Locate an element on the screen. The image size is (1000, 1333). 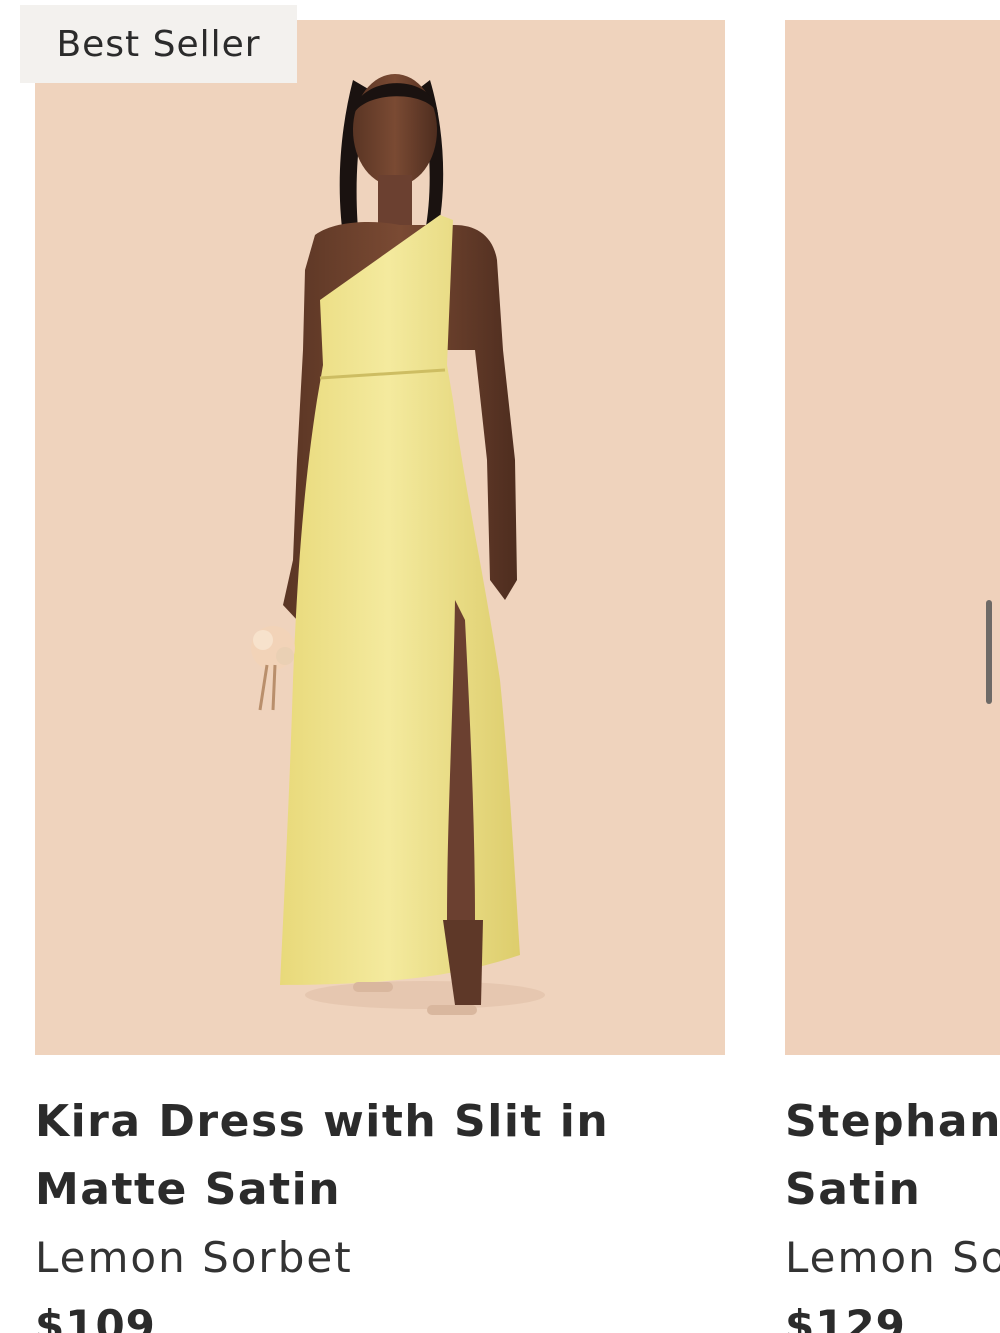
product-title-line: Satin is located at coordinates (853, 1189).